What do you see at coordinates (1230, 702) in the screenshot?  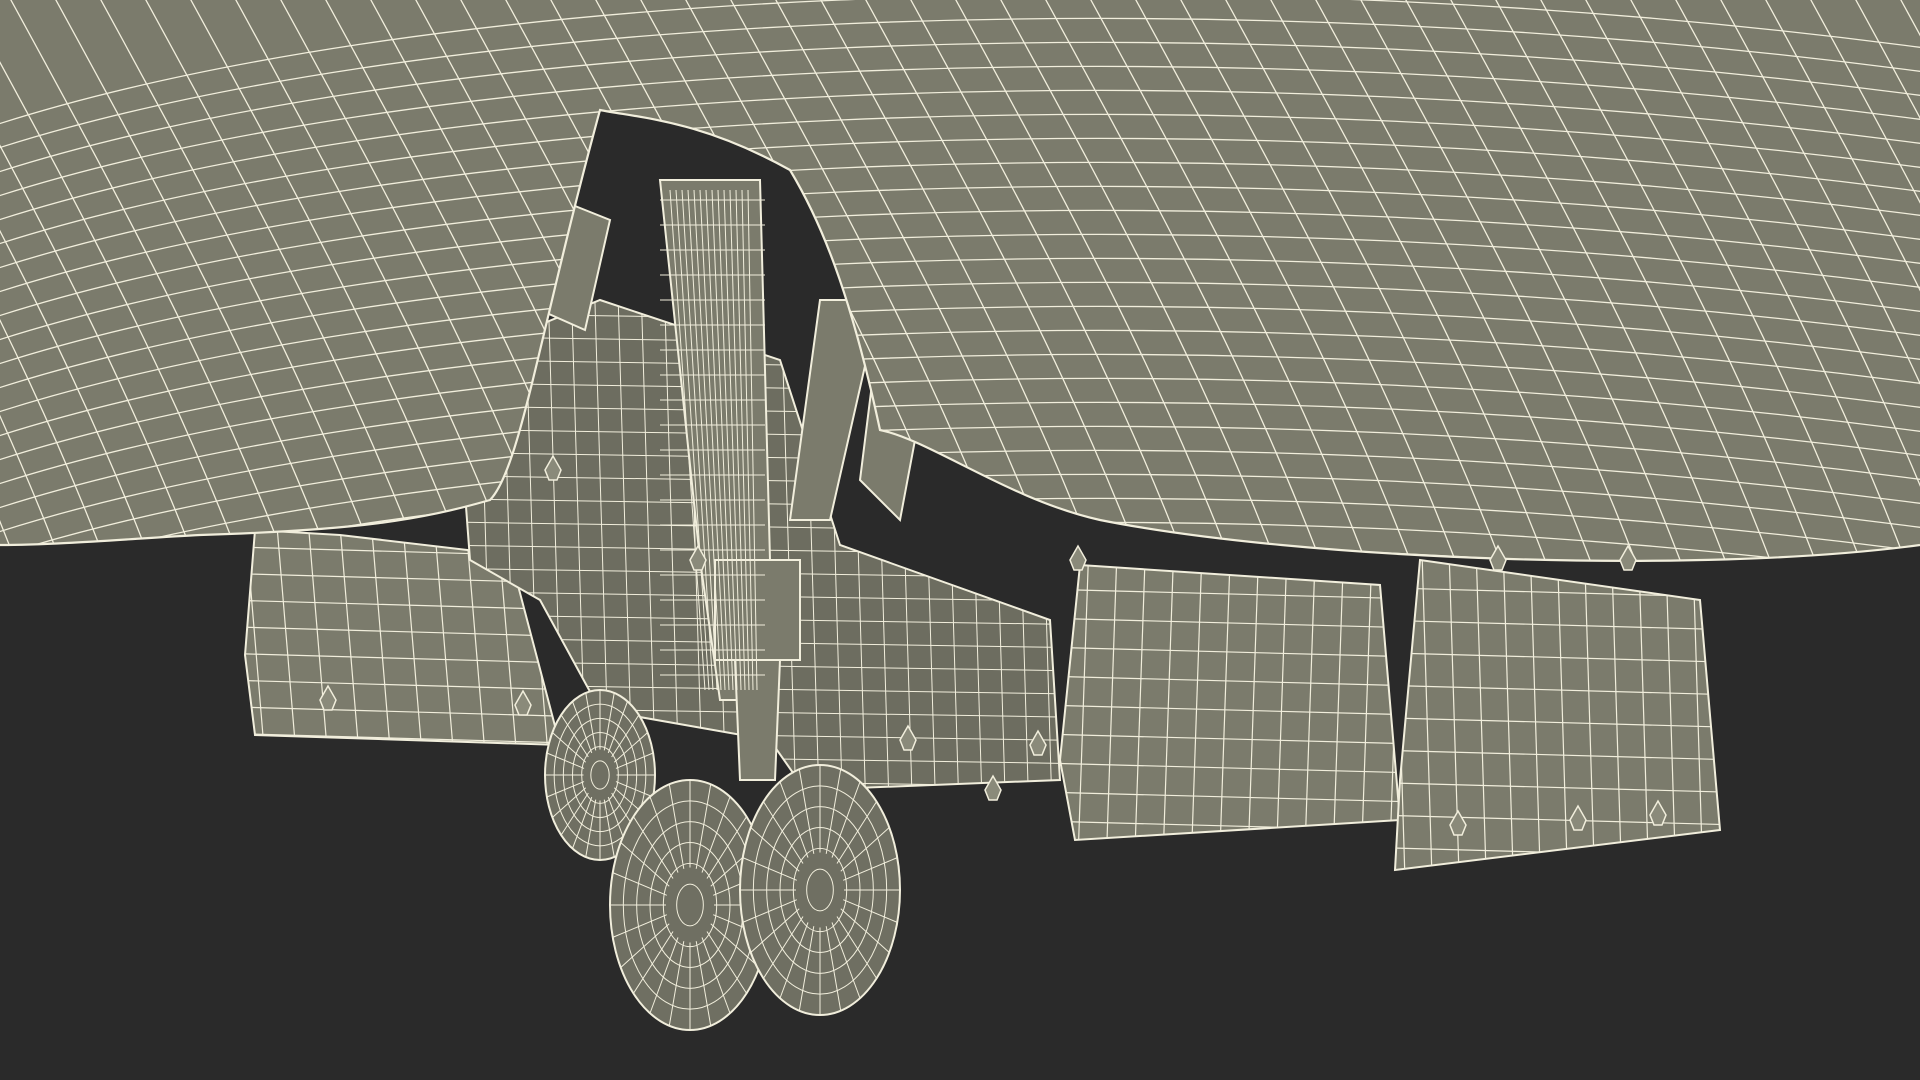 I see `gear-door-center` at bounding box center [1230, 702].